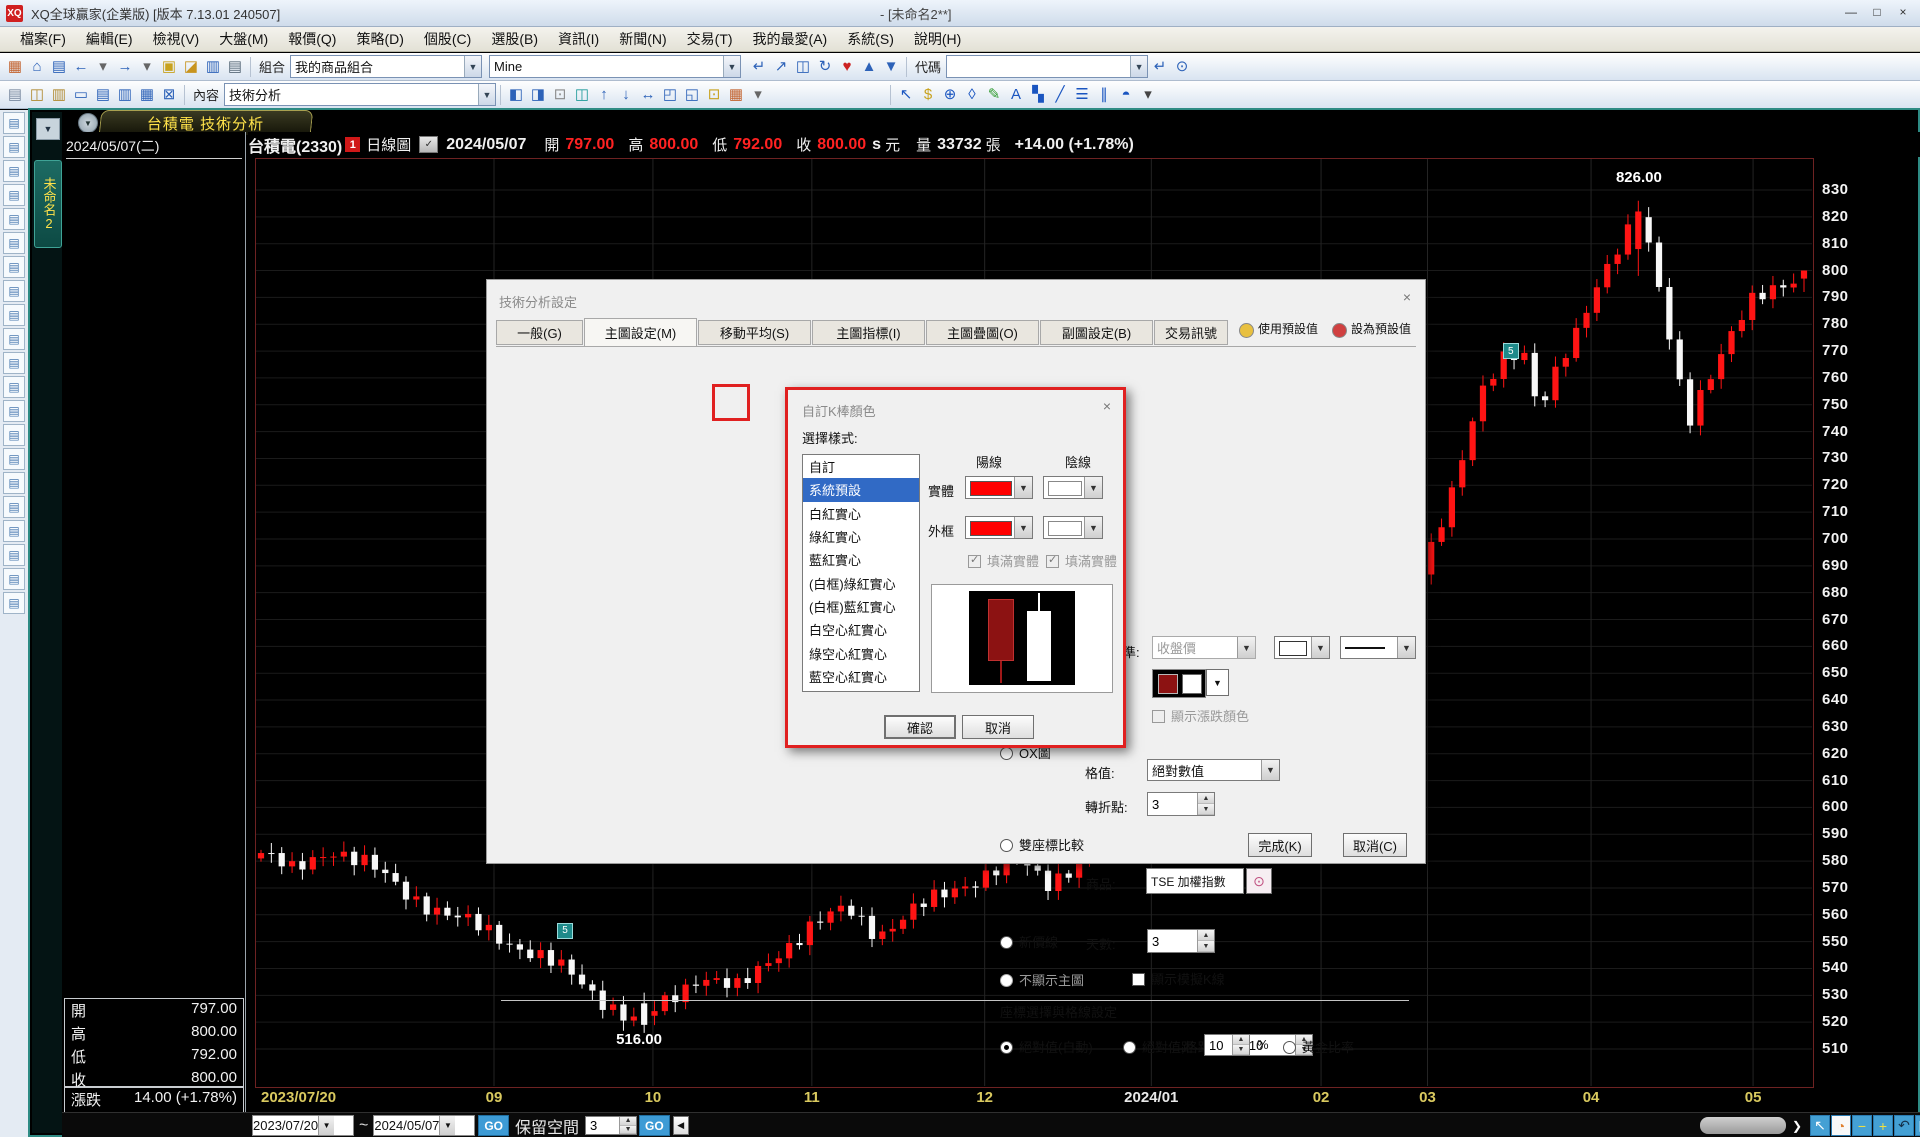  I want to click on tab-交易訊號: 交易訊號, so click(1191, 332).